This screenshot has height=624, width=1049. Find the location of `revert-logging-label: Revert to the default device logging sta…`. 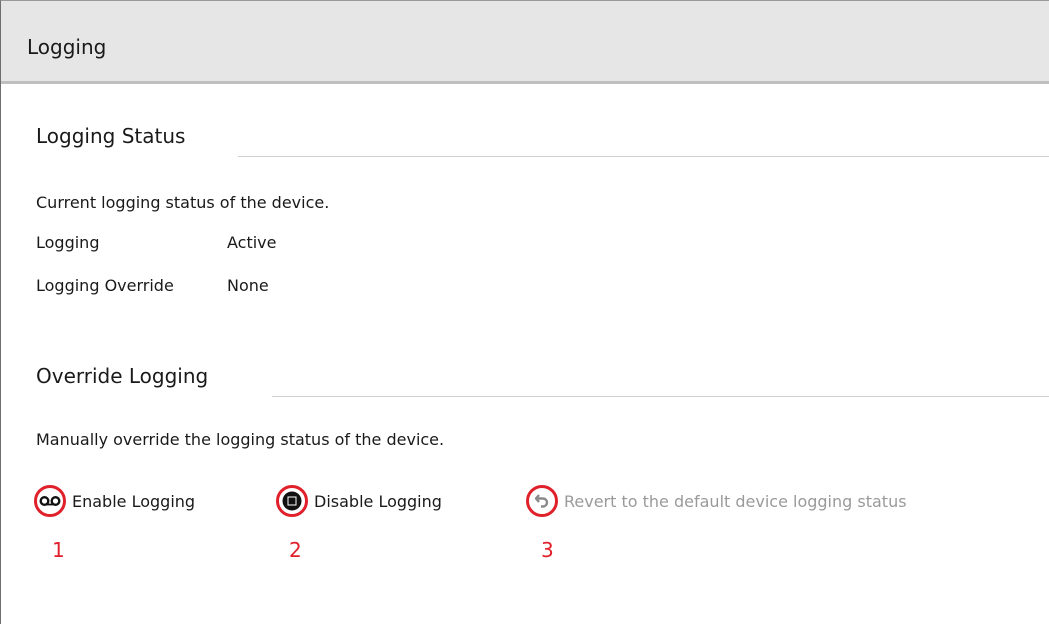

revert-logging-label: Revert to the default device logging sta… is located at coordinates (735, 501).